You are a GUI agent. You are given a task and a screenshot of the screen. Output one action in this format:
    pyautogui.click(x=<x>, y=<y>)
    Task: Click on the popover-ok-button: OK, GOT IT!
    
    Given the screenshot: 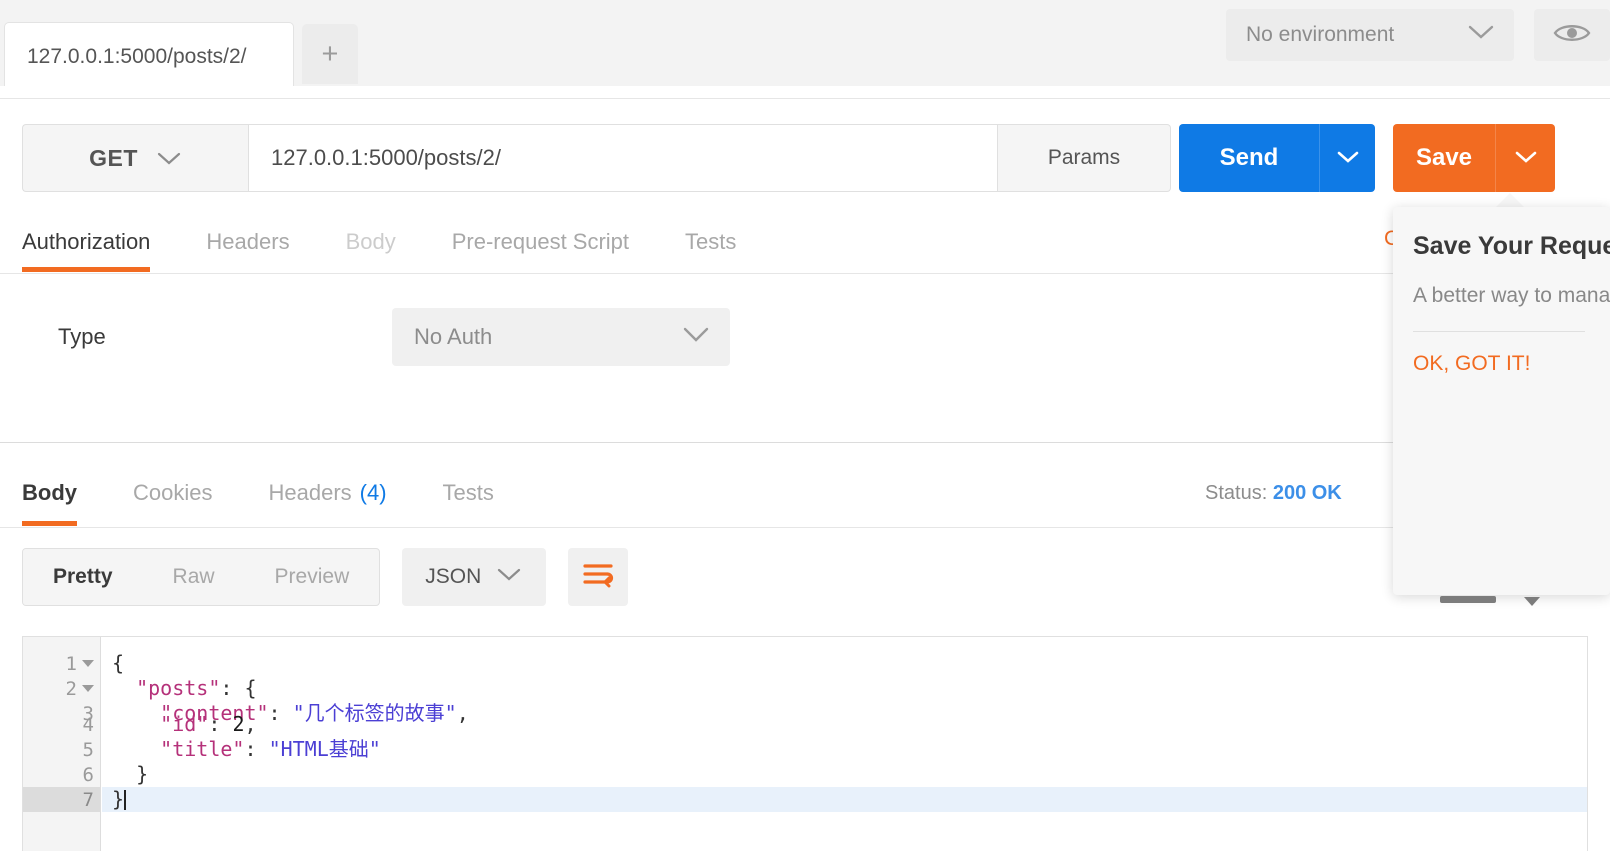 What is the action you would take?
    pyautogui.click(x=1511, y=364)
    